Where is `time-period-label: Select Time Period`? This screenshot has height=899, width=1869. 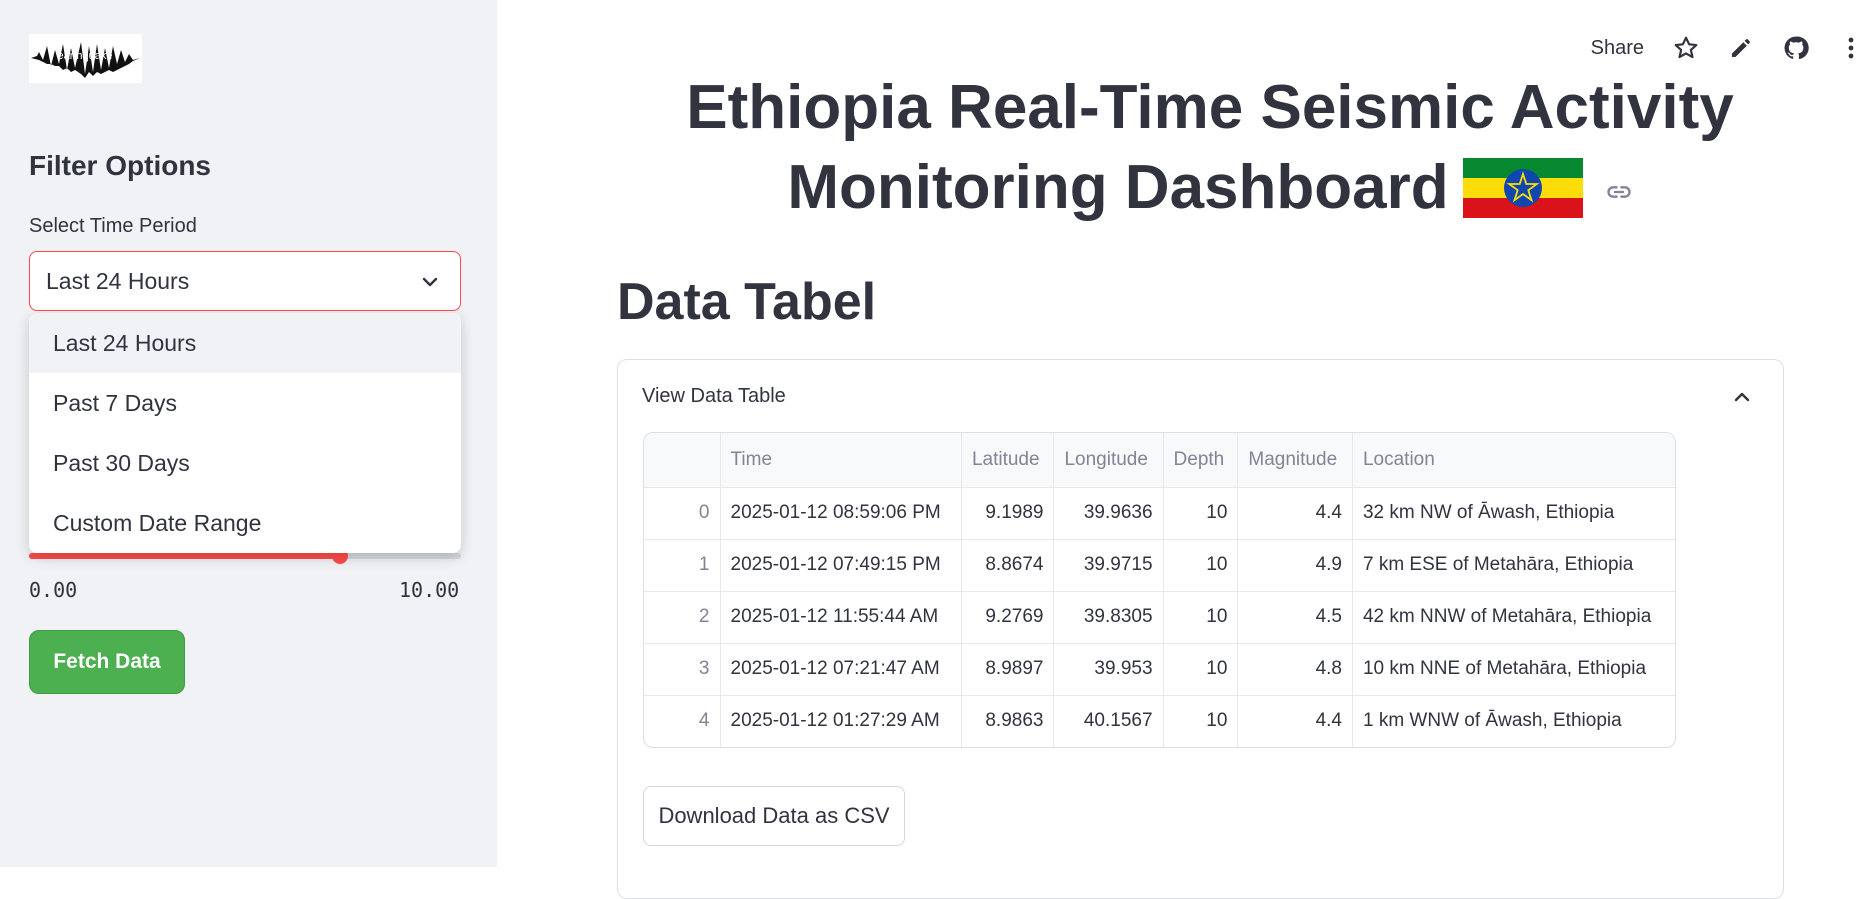 time-period-label: Select Time Period is located at coordinates (113, 226).